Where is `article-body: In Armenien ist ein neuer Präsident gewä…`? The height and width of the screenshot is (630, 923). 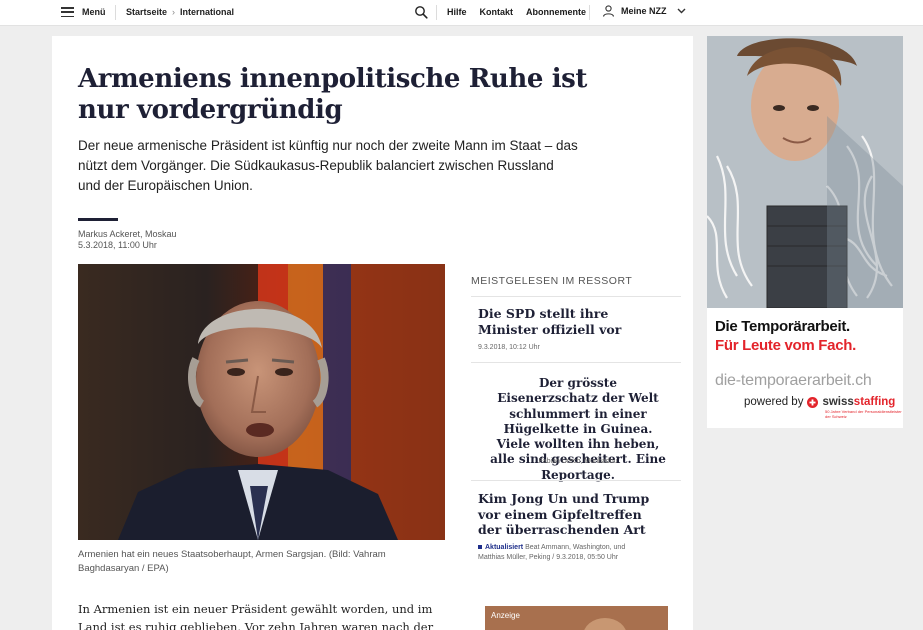 article-body: In Armenien ist ein neuer Präsident gewä… is located at coordinates (256, 616).